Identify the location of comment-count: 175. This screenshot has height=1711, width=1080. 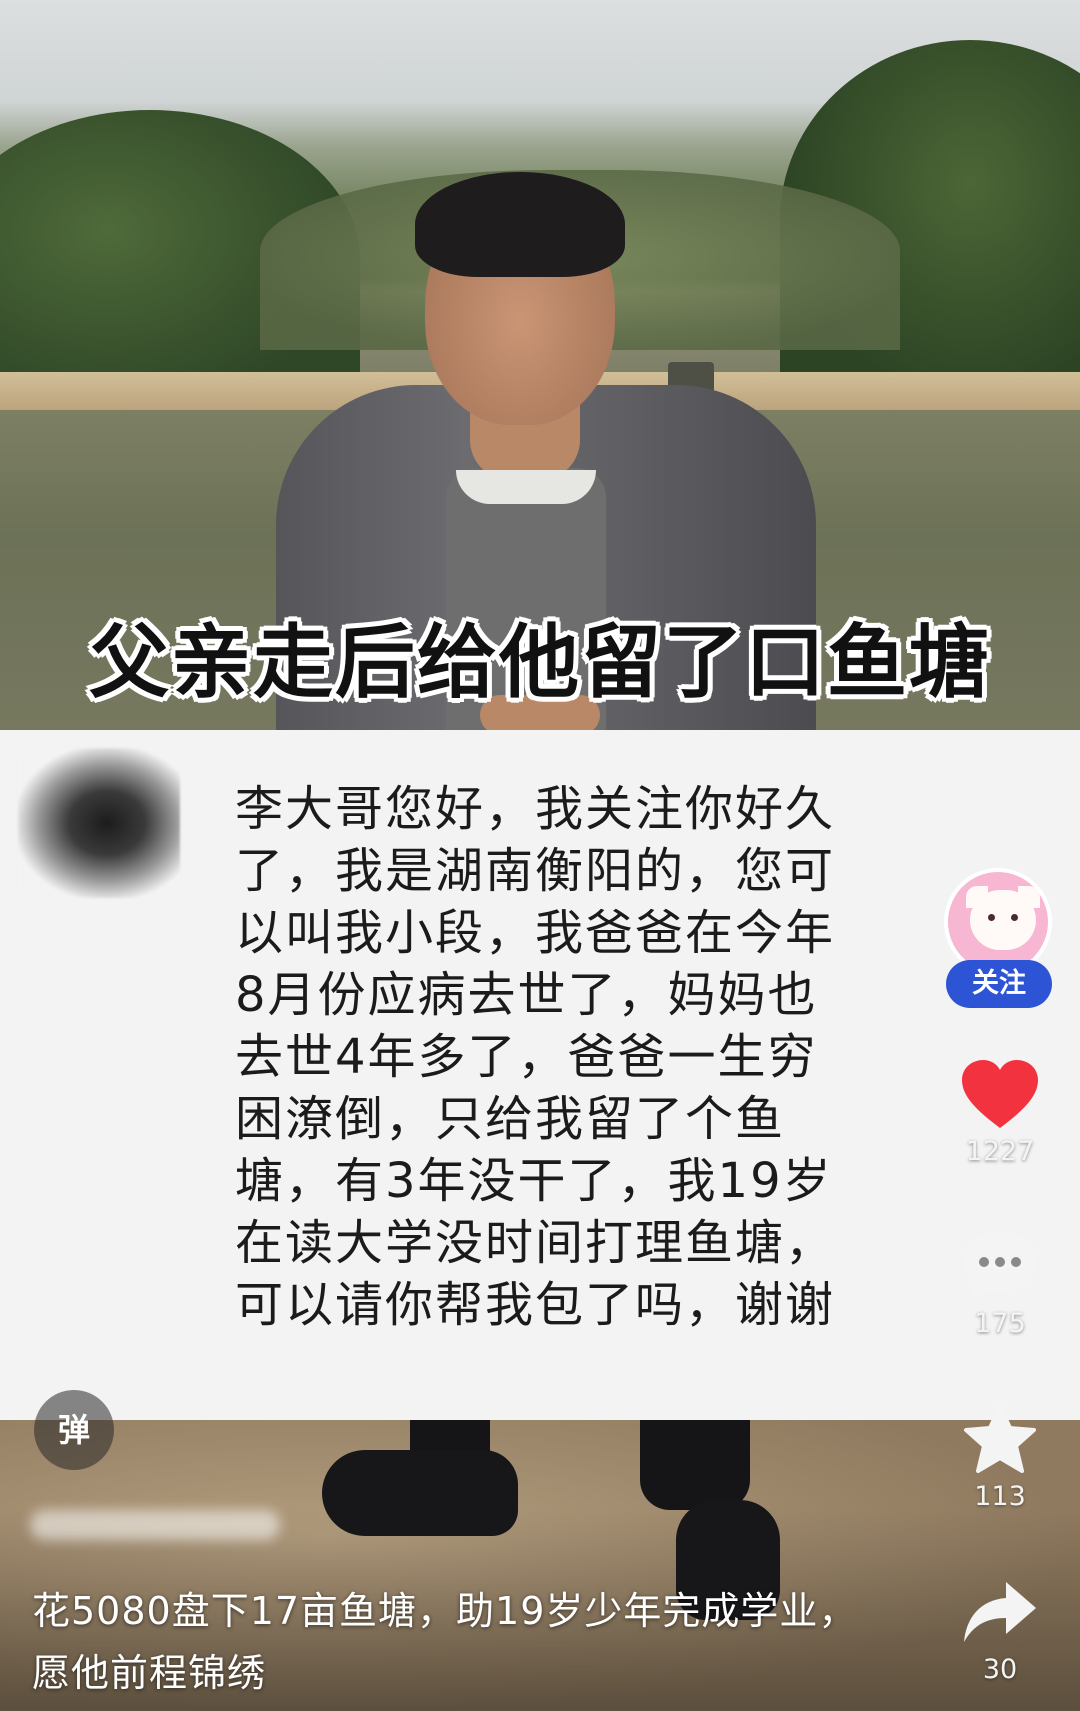
(1000, 1323).